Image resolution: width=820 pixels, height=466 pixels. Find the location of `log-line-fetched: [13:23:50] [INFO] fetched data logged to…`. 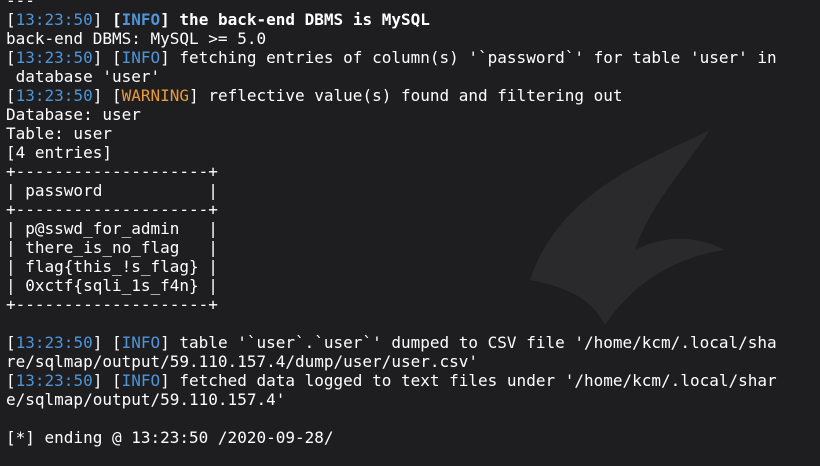

log-line-fetched: [13:23:50] [INFO] fetched data logged to… is located at coordinates (391, 380).